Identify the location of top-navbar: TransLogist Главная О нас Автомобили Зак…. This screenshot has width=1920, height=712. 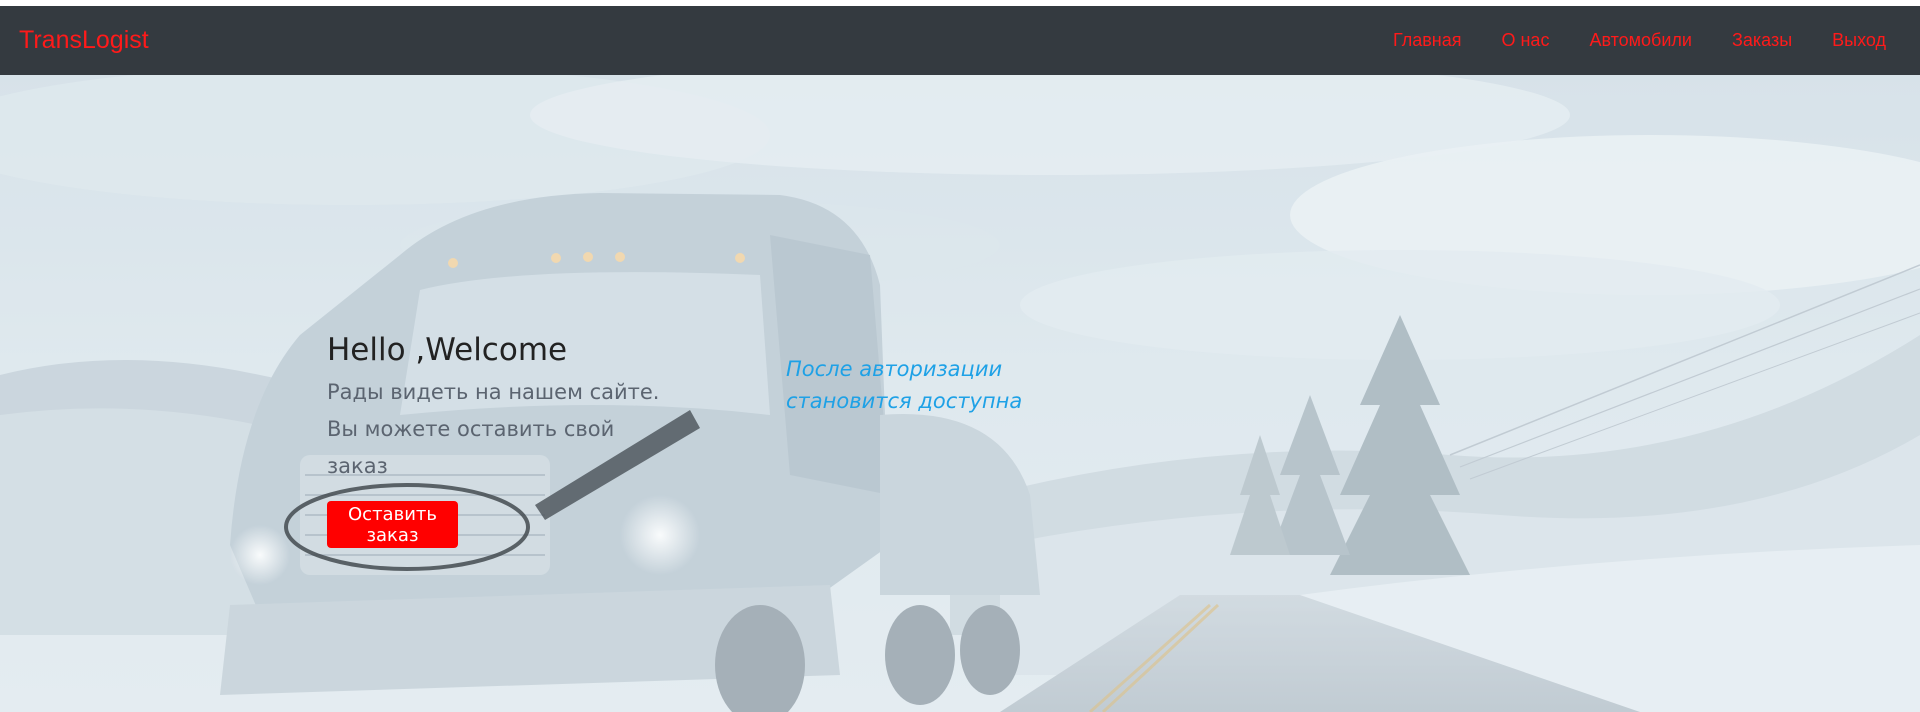
(960, 40).